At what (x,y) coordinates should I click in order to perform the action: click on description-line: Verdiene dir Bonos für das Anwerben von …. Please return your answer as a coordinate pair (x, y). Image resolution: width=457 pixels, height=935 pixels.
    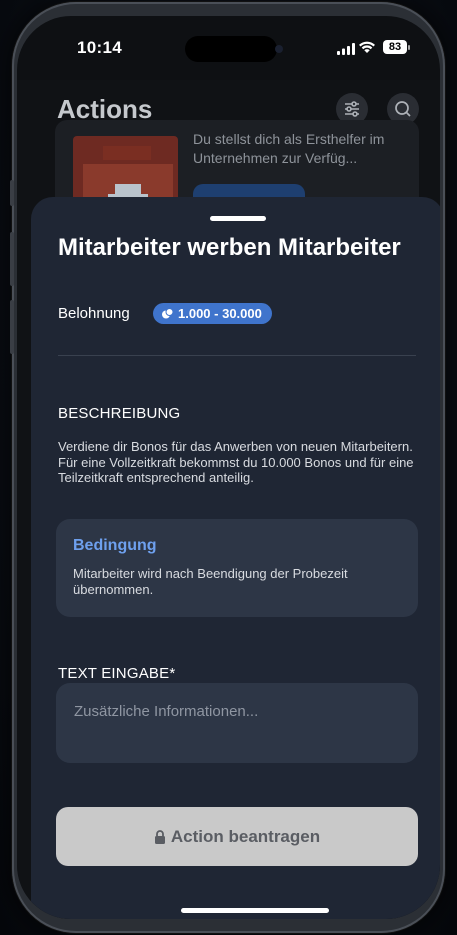
    Looking at the image, I should click on (235, 446).